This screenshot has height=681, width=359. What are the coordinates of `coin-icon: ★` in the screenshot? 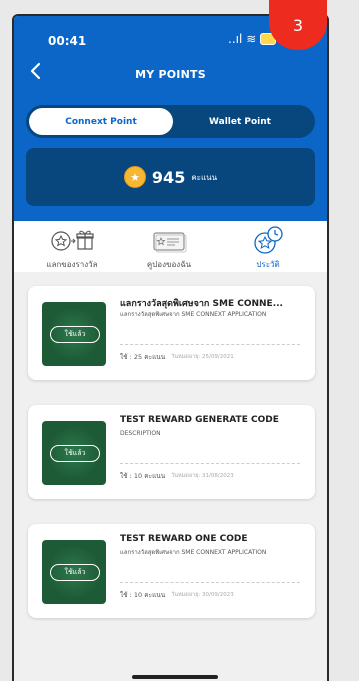 It's located at (134, 177).